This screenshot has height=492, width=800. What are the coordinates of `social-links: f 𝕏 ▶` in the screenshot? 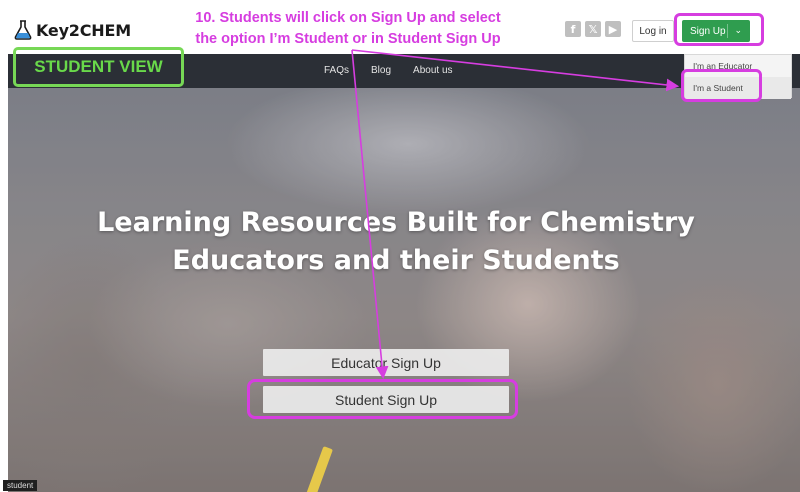 It's located at (593, 29).